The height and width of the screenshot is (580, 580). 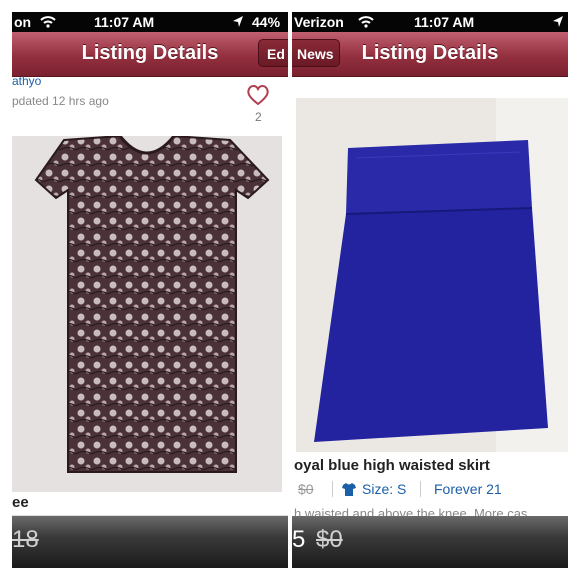 I want to click on original-price: $0, so click(x=306, y=489).